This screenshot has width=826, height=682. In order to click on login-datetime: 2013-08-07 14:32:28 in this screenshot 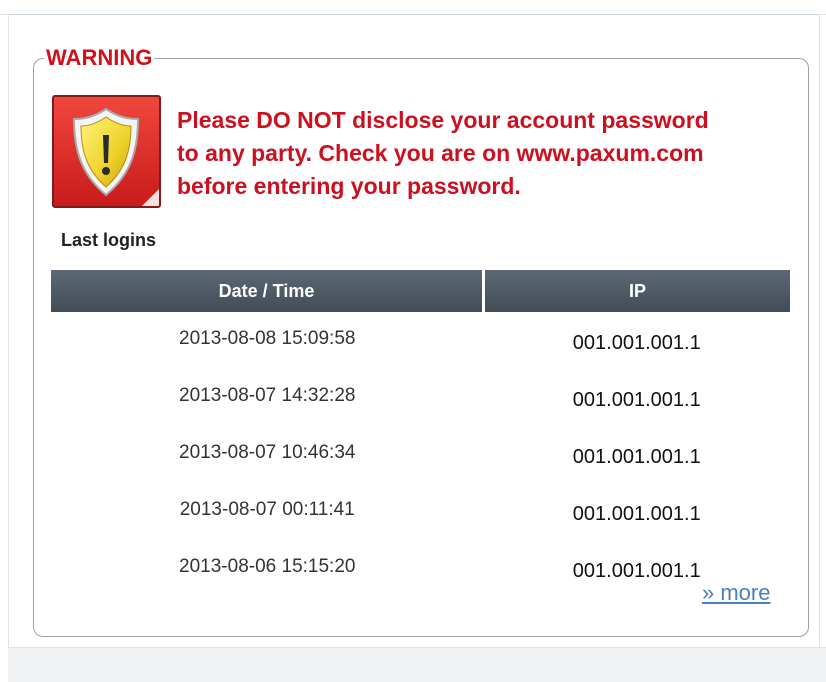, I will do `click(267, 395)`.